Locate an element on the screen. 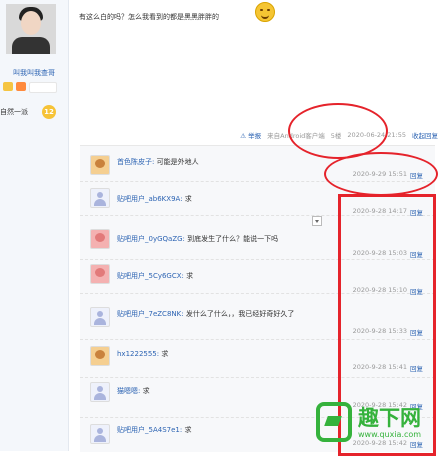  level-name: 自然一派 is located at coordinates (14, 112).